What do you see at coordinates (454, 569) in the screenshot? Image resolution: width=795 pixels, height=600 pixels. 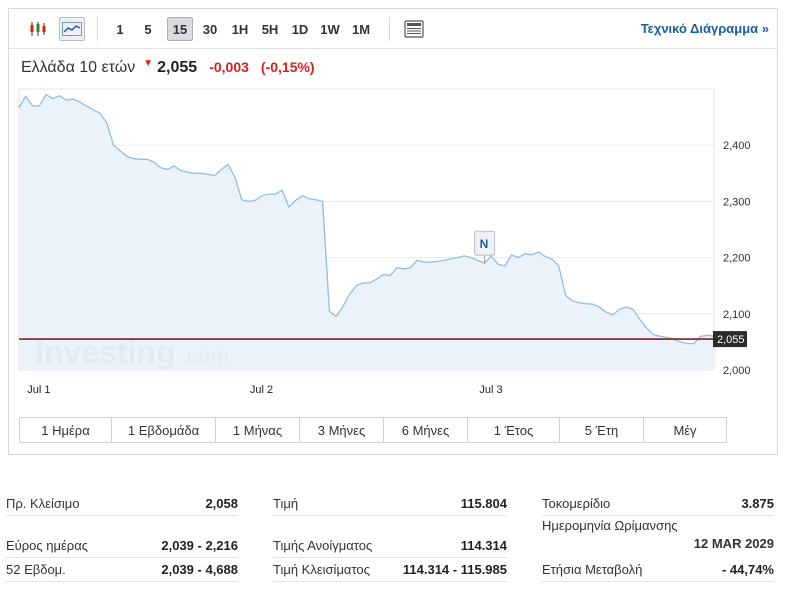 I see `stat-value: 114.314 - 115.985` at bounding box center [454, 569].